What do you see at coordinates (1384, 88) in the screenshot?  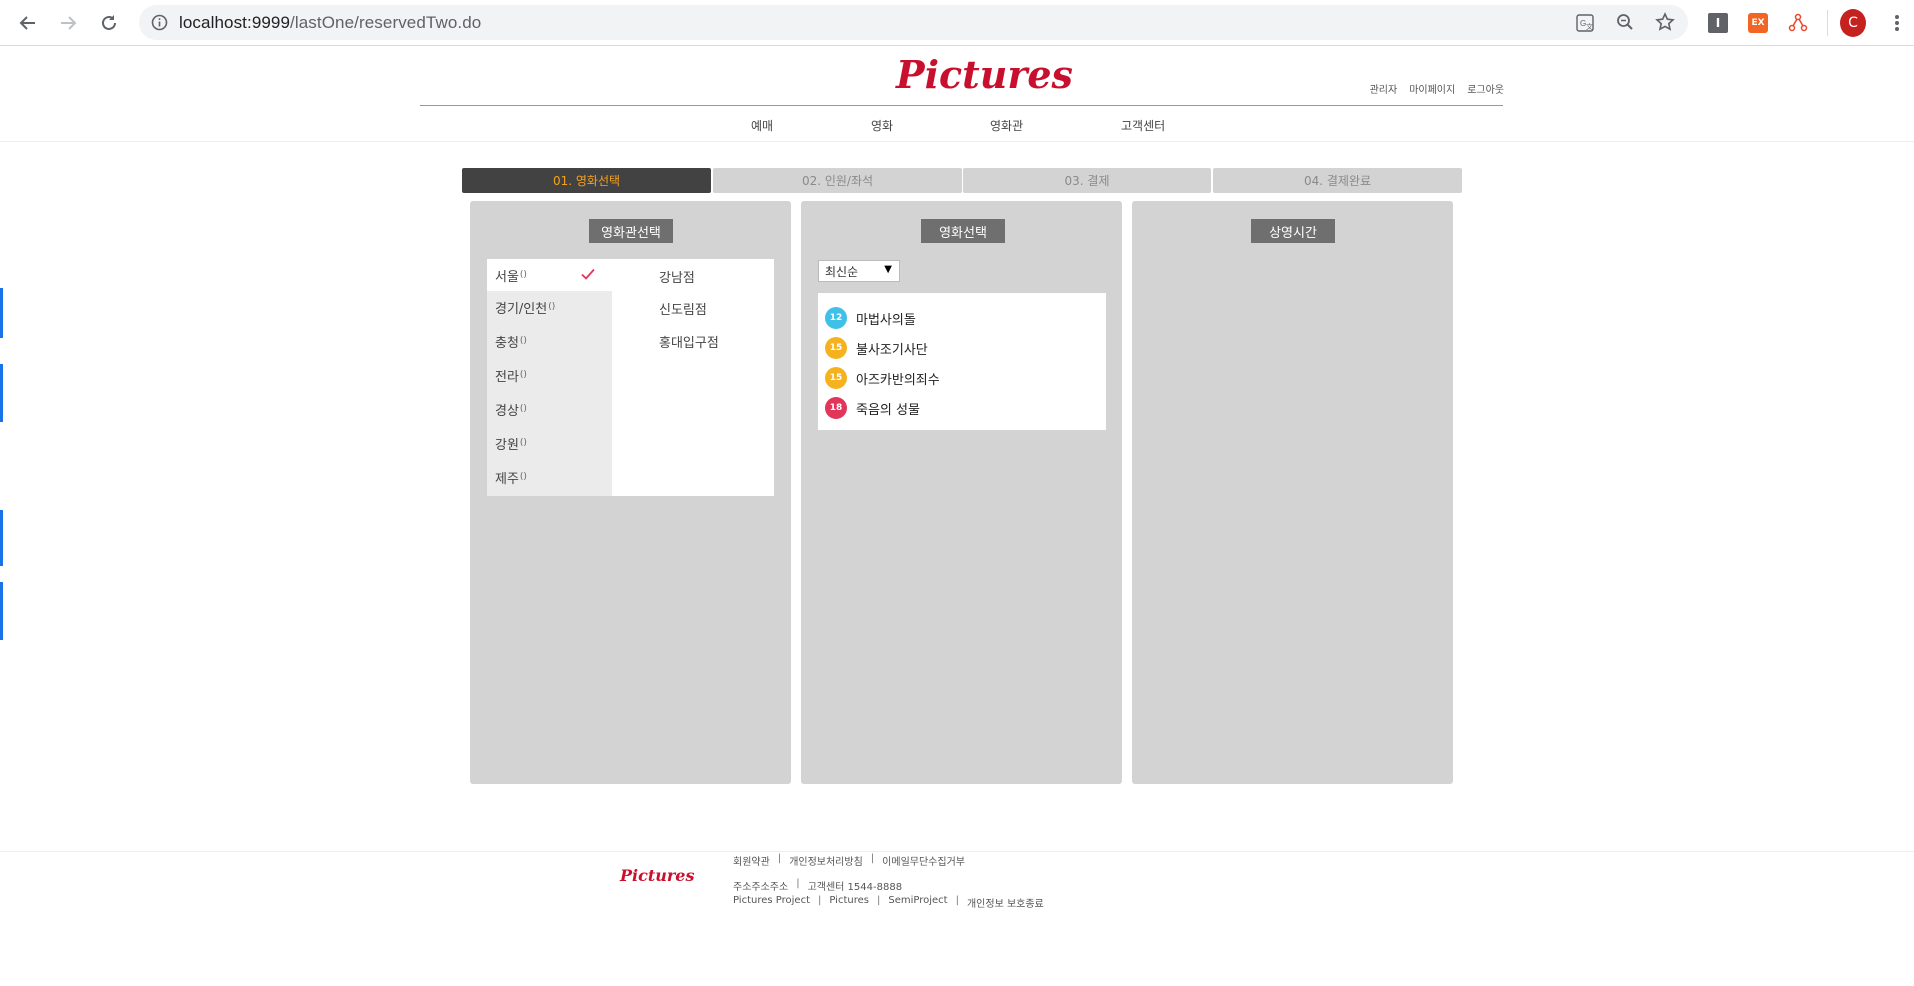 I see `admin-link: 관리자` at bounding box center [1384, 88].